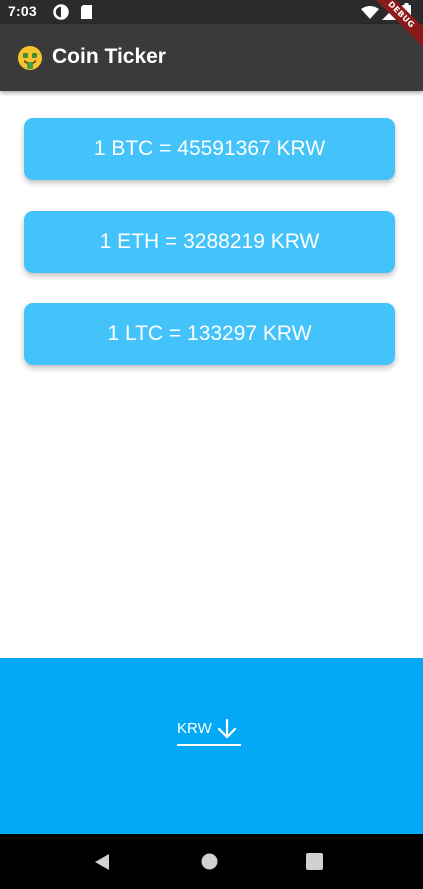 This screenshot has width=423, height=889. What do you see at coordinates (102, 864) in the screenshot?
I see `back-icon` at bounding box center [102, 864].